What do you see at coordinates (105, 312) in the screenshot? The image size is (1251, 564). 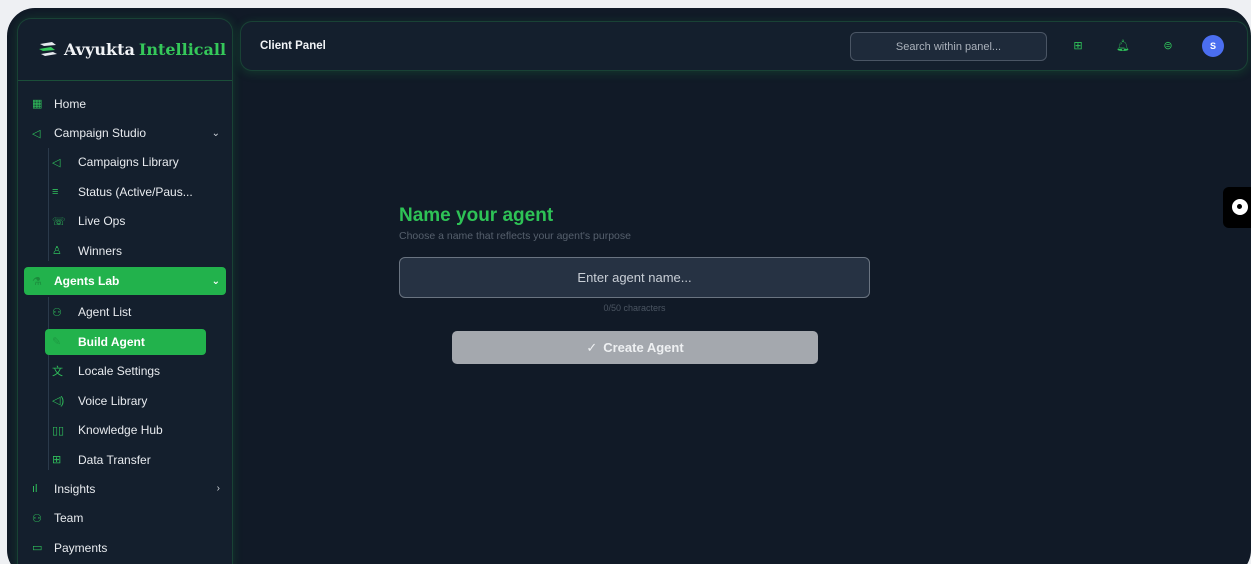 I see `sidebar-item-label: Agent List` at bounding box center [105, 312].